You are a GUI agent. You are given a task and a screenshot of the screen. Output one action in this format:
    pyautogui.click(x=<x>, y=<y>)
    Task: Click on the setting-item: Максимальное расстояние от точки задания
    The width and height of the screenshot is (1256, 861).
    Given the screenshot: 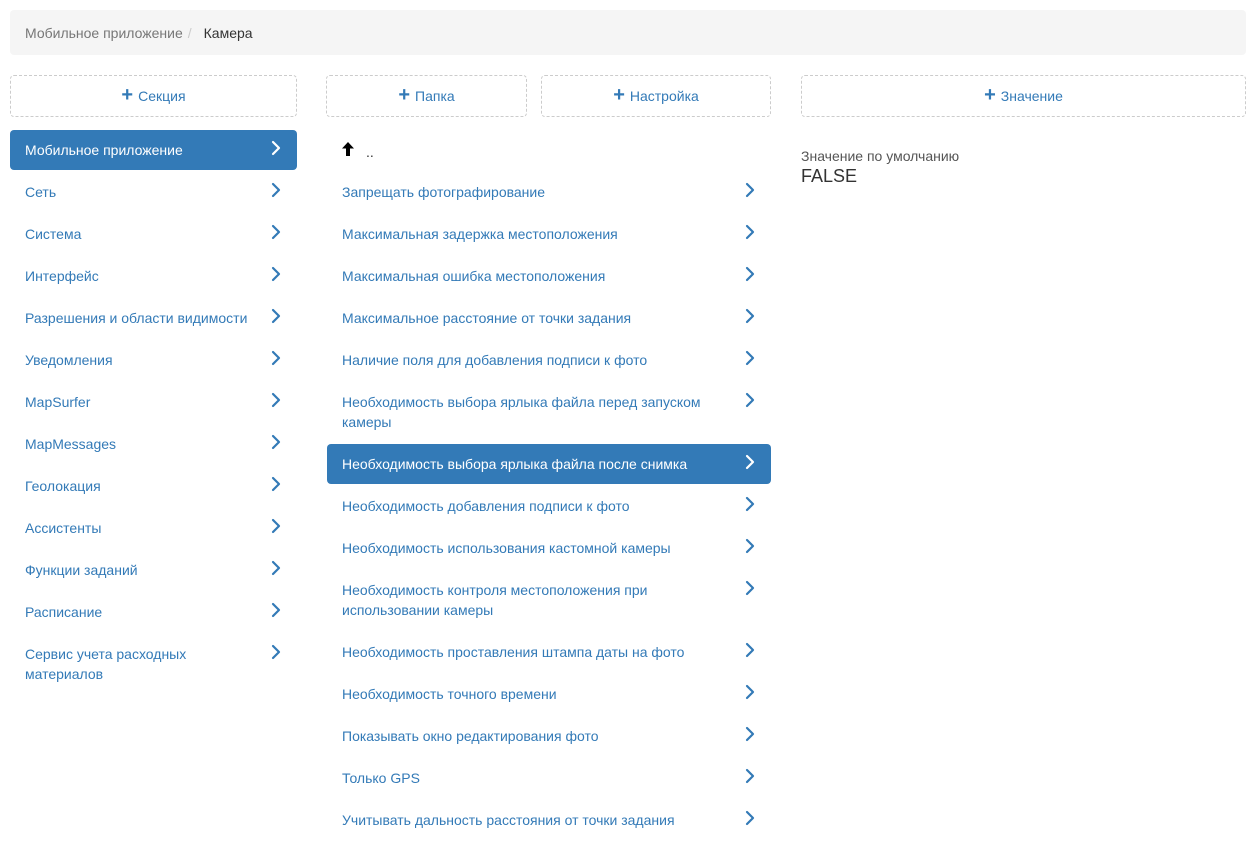 What is the action you would take?
    pyautogui.click(x=549, y=318)
    